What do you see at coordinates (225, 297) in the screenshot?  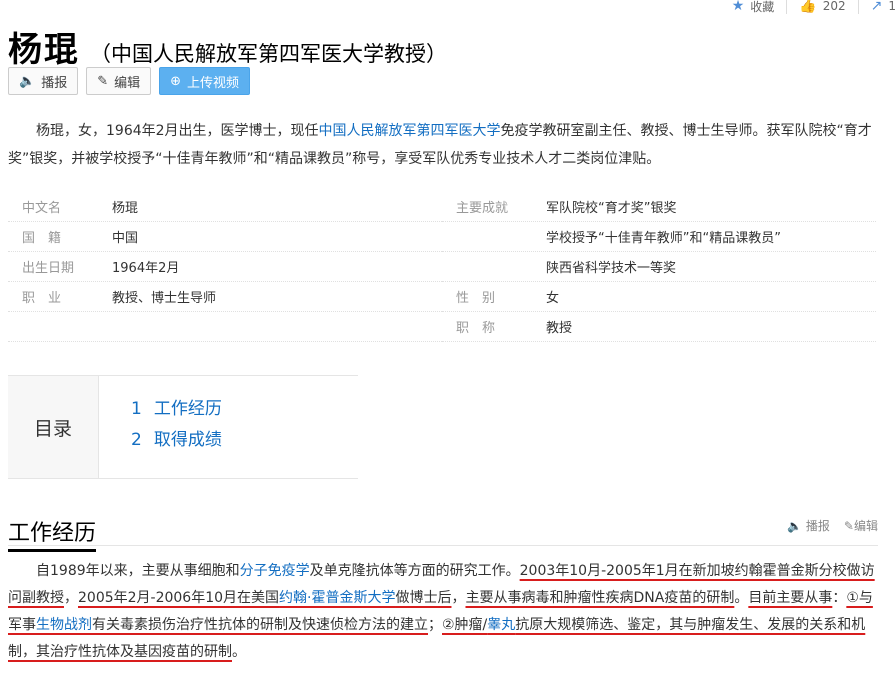 I see `info-row: 职 业 教授、博士生导师` at bounding box center [225, 297].